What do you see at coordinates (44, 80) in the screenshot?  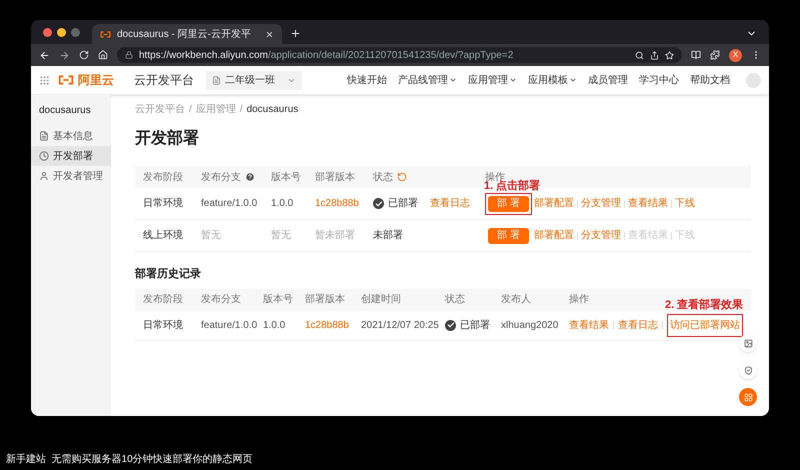 I see `apps-grid-icon` at bounding box center [44, 80].